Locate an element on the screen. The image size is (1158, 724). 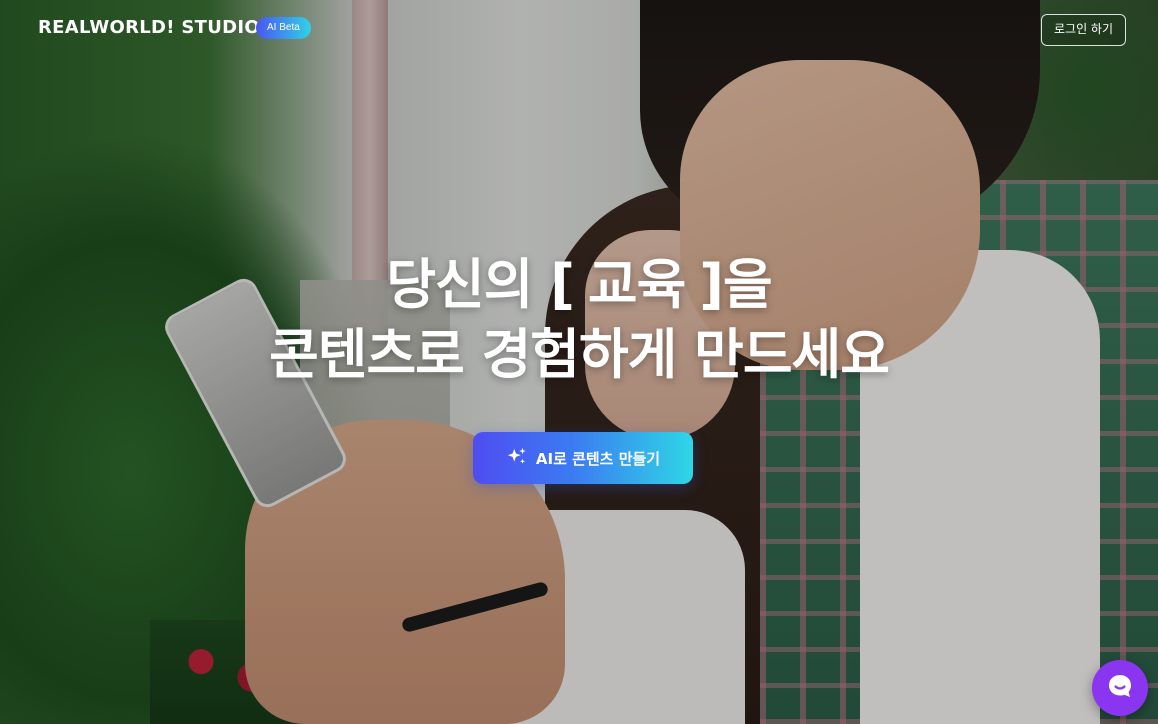
top-nav: REALWORLD! STUDIO AI Beta 로그인 하기 is located at coordinates (579, 28).